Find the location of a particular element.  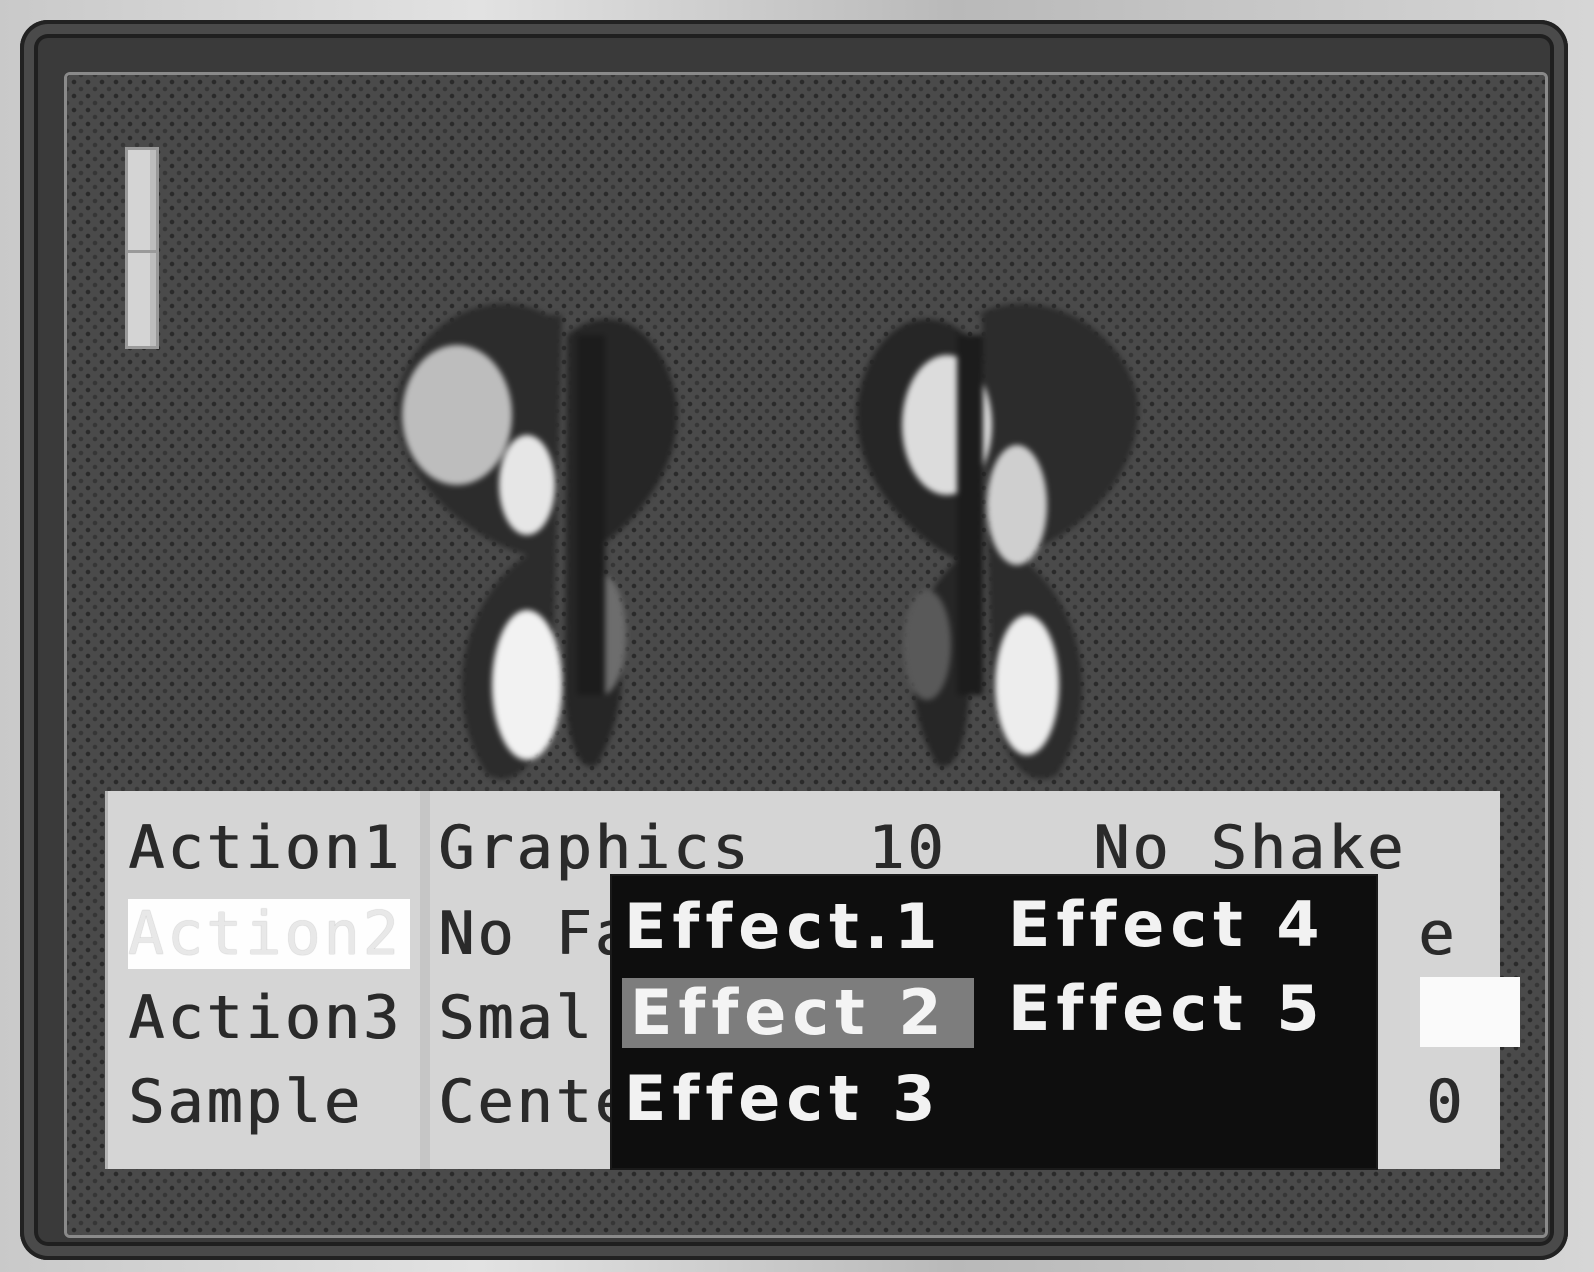

power-gauge is located at coordinates (142, 248).